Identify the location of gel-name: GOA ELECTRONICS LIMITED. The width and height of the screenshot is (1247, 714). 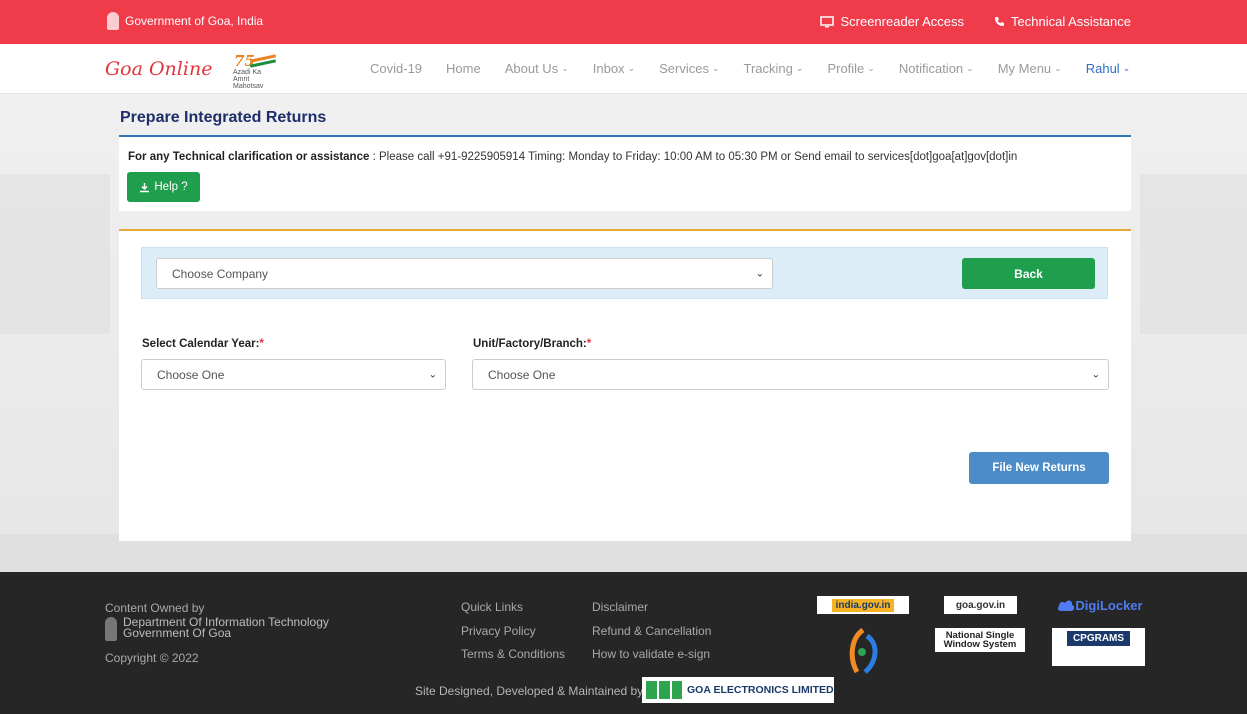
(760, 690).